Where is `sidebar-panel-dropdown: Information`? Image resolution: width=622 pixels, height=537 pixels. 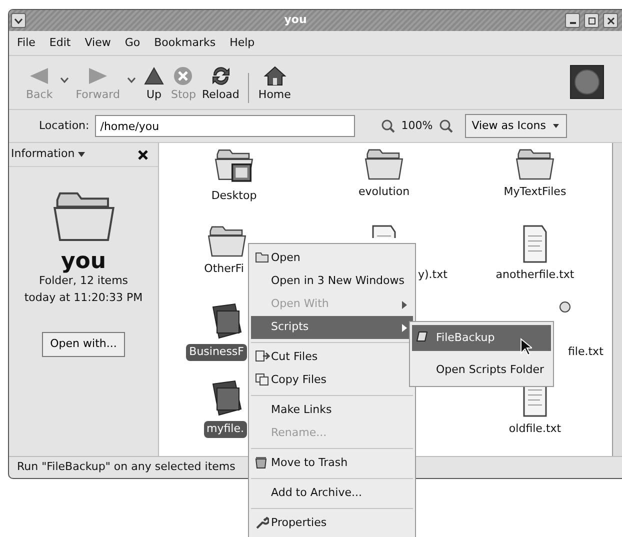 sidebar-panel-dropdown: Information is located at coordinates (48, 154).